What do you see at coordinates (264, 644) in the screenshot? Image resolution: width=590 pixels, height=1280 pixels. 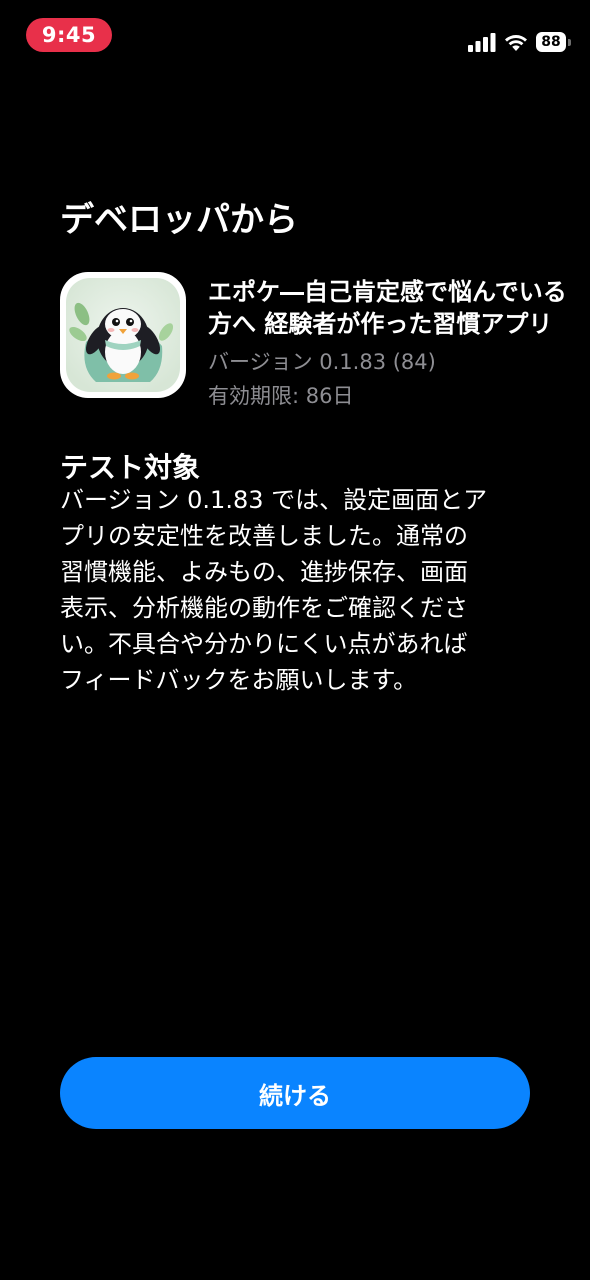 I see `what-to-test-line: い。不具合や分かりにくい点があれば` at bounding box center [264, 644].